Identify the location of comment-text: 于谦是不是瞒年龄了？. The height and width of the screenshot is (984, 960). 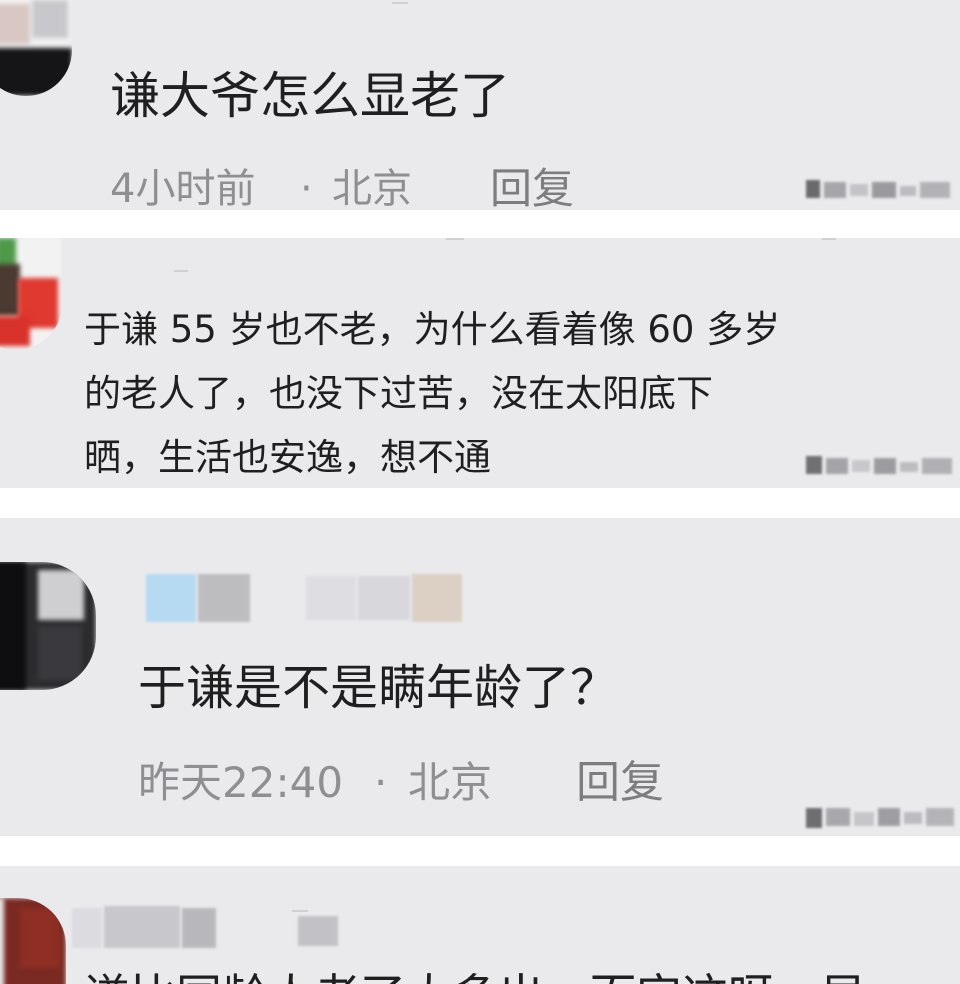
(378, 688).